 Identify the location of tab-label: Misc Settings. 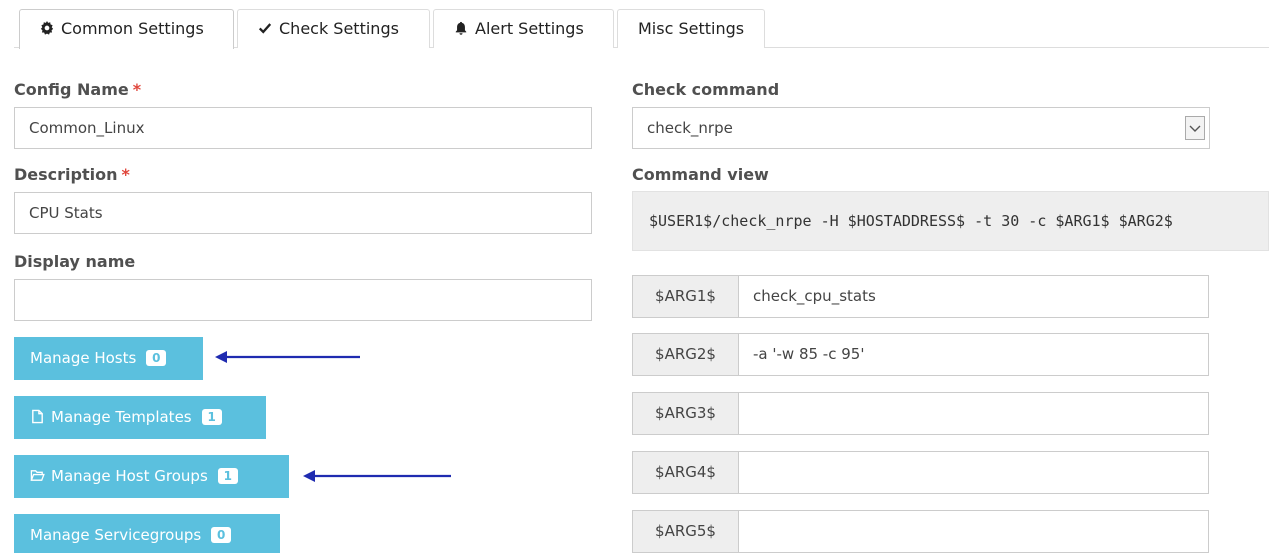
(691, 28).